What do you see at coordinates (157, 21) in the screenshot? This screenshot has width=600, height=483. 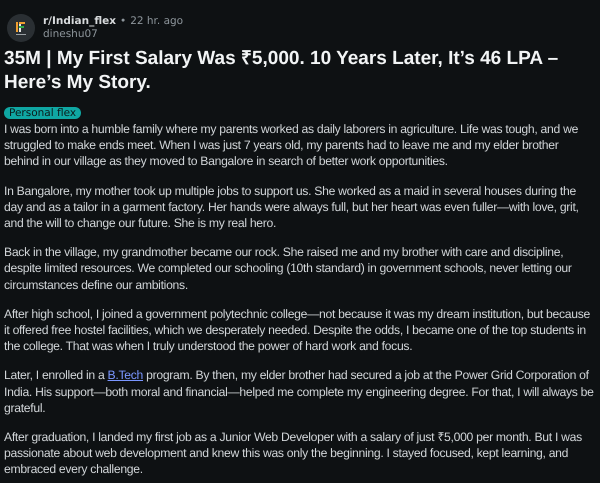 I see `post-time: 22 hr. ago` at bounding box center [157, 21].